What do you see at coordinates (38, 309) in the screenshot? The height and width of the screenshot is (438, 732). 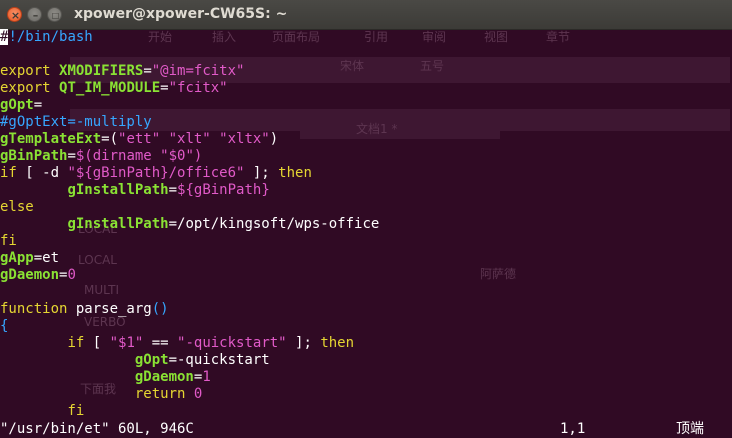 I see `code-token: function` at bounding box center [38, 309].